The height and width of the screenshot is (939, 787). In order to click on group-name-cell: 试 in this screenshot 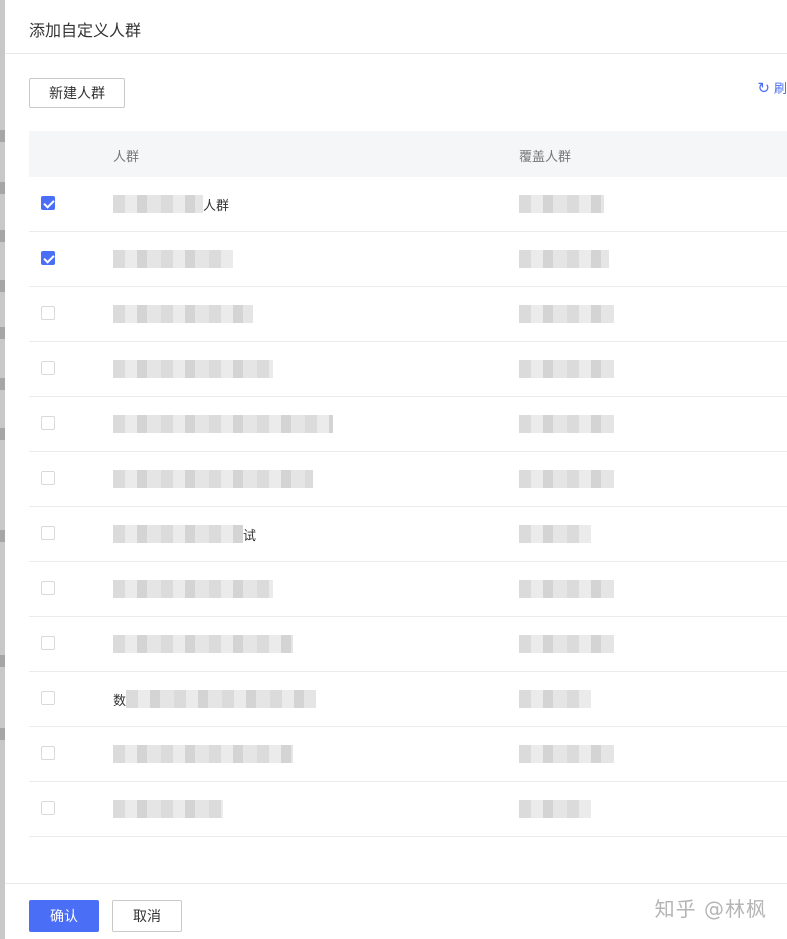, I will do `click(184, 534)`.